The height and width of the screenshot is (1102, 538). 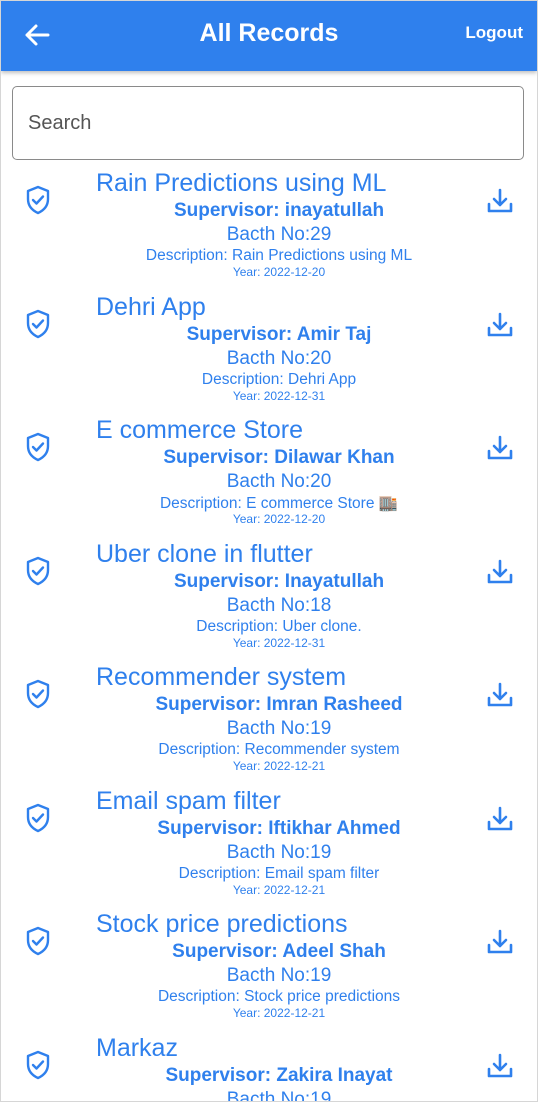 What do you see at coordinates (494, 33) in the screenshot?
I see `logout-button: Logout` at bounding box center [494, 33].